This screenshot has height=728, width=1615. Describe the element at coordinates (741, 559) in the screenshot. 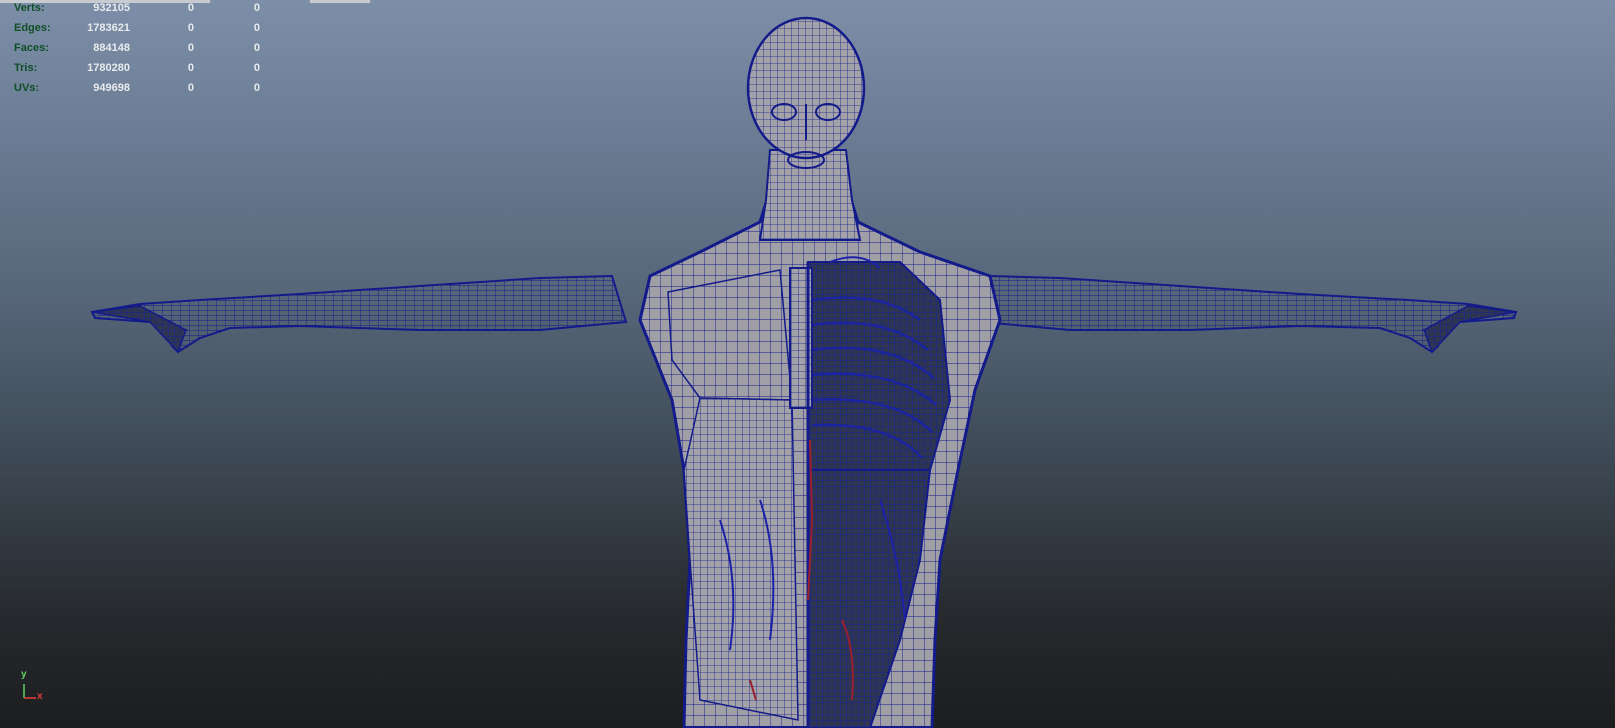

I see `left-abdomen` at that location.